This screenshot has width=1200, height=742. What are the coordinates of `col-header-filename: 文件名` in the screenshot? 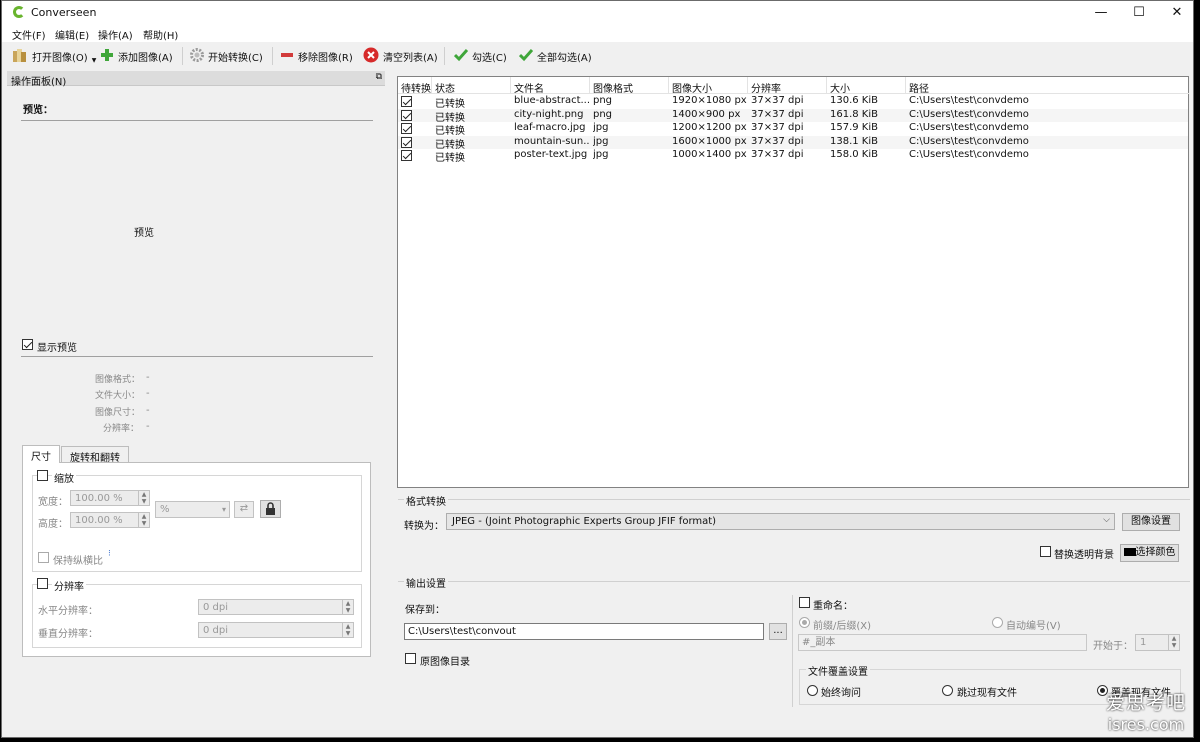 It's located at (550, 86).